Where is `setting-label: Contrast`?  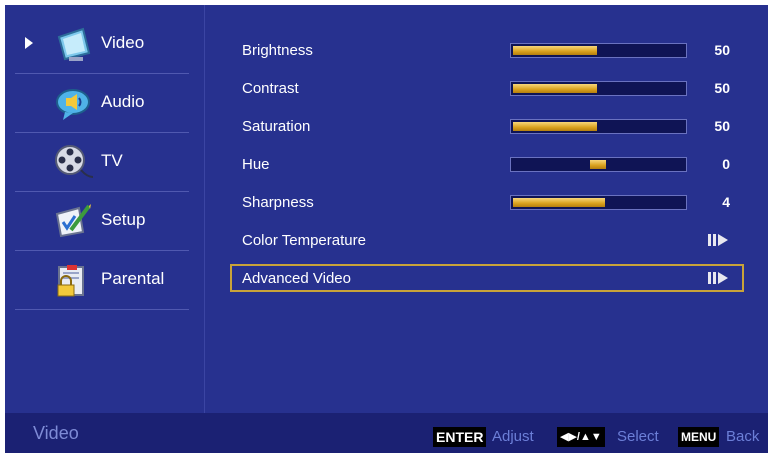 setting-label: Contrast is located at coordinates (270, 88).